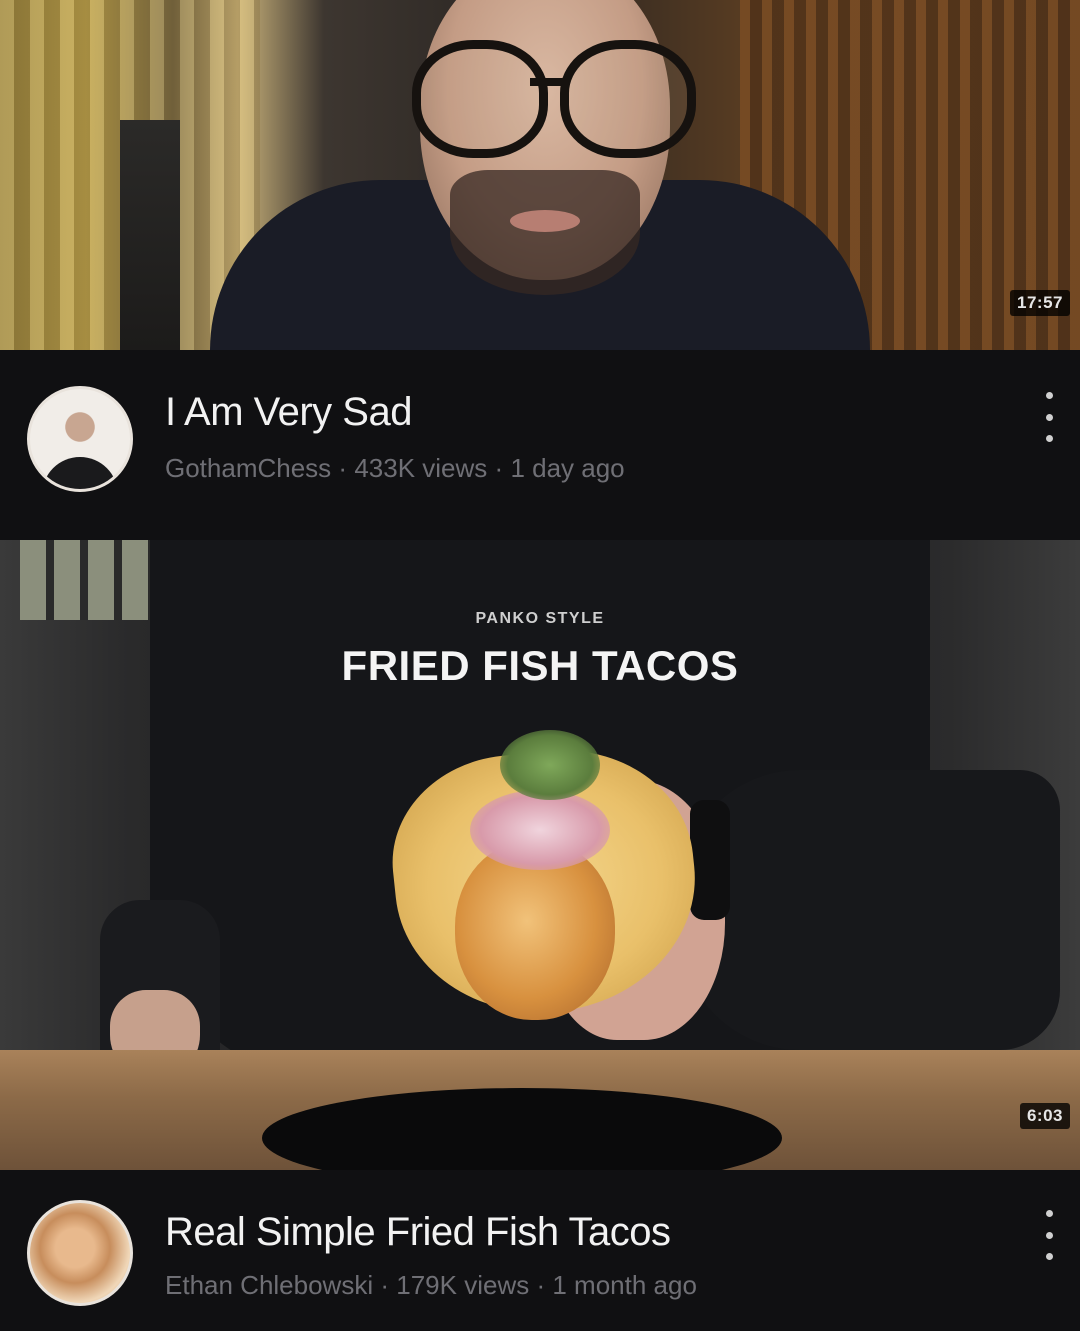 This screenshot has height=1331, width=1080. I want to click on avatar-figure, so click(80, 473).